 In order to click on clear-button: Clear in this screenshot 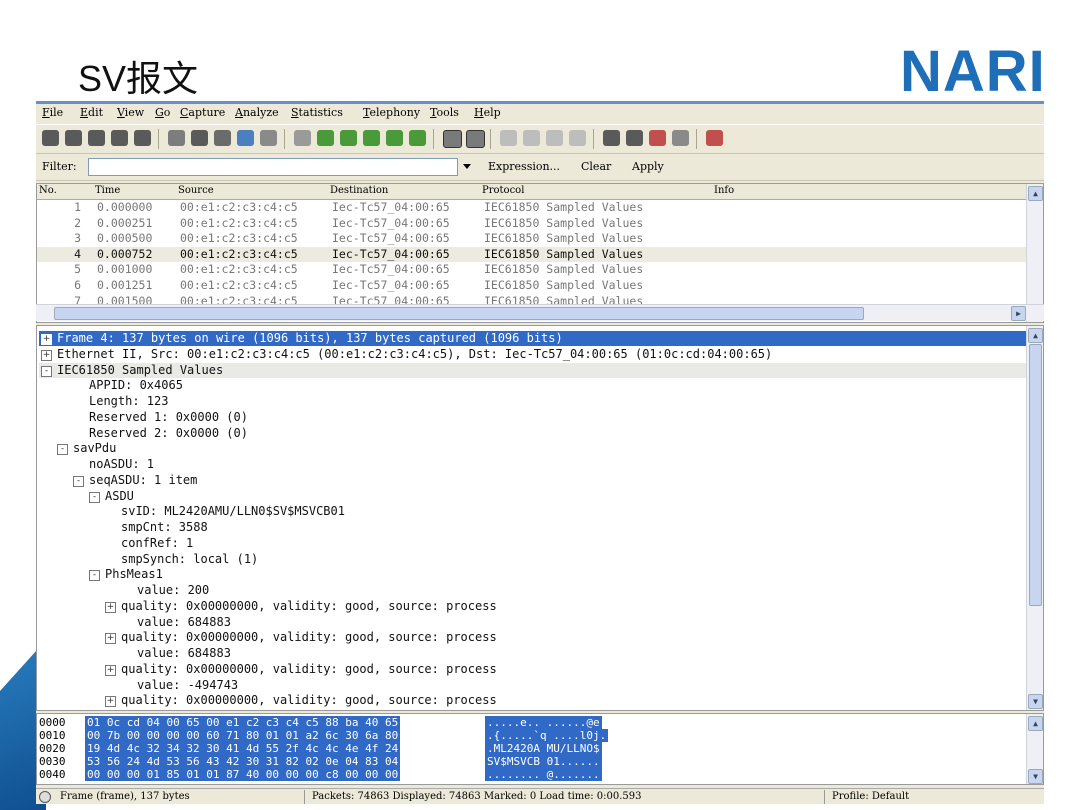, I will do `click(596, 166)`.